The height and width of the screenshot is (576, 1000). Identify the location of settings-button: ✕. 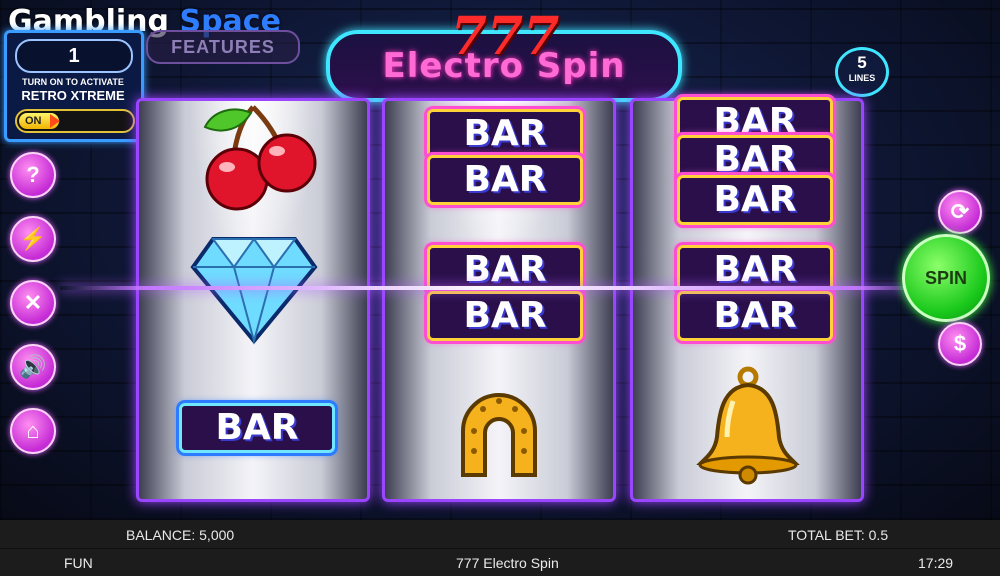
(33, 303).